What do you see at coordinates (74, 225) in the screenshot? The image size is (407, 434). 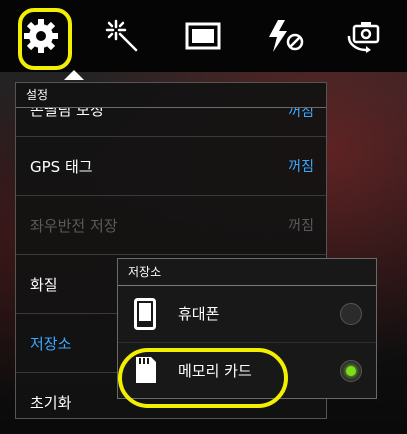 I see `setting-label: 좌우반전 저장` at bounding box center [74, 225].